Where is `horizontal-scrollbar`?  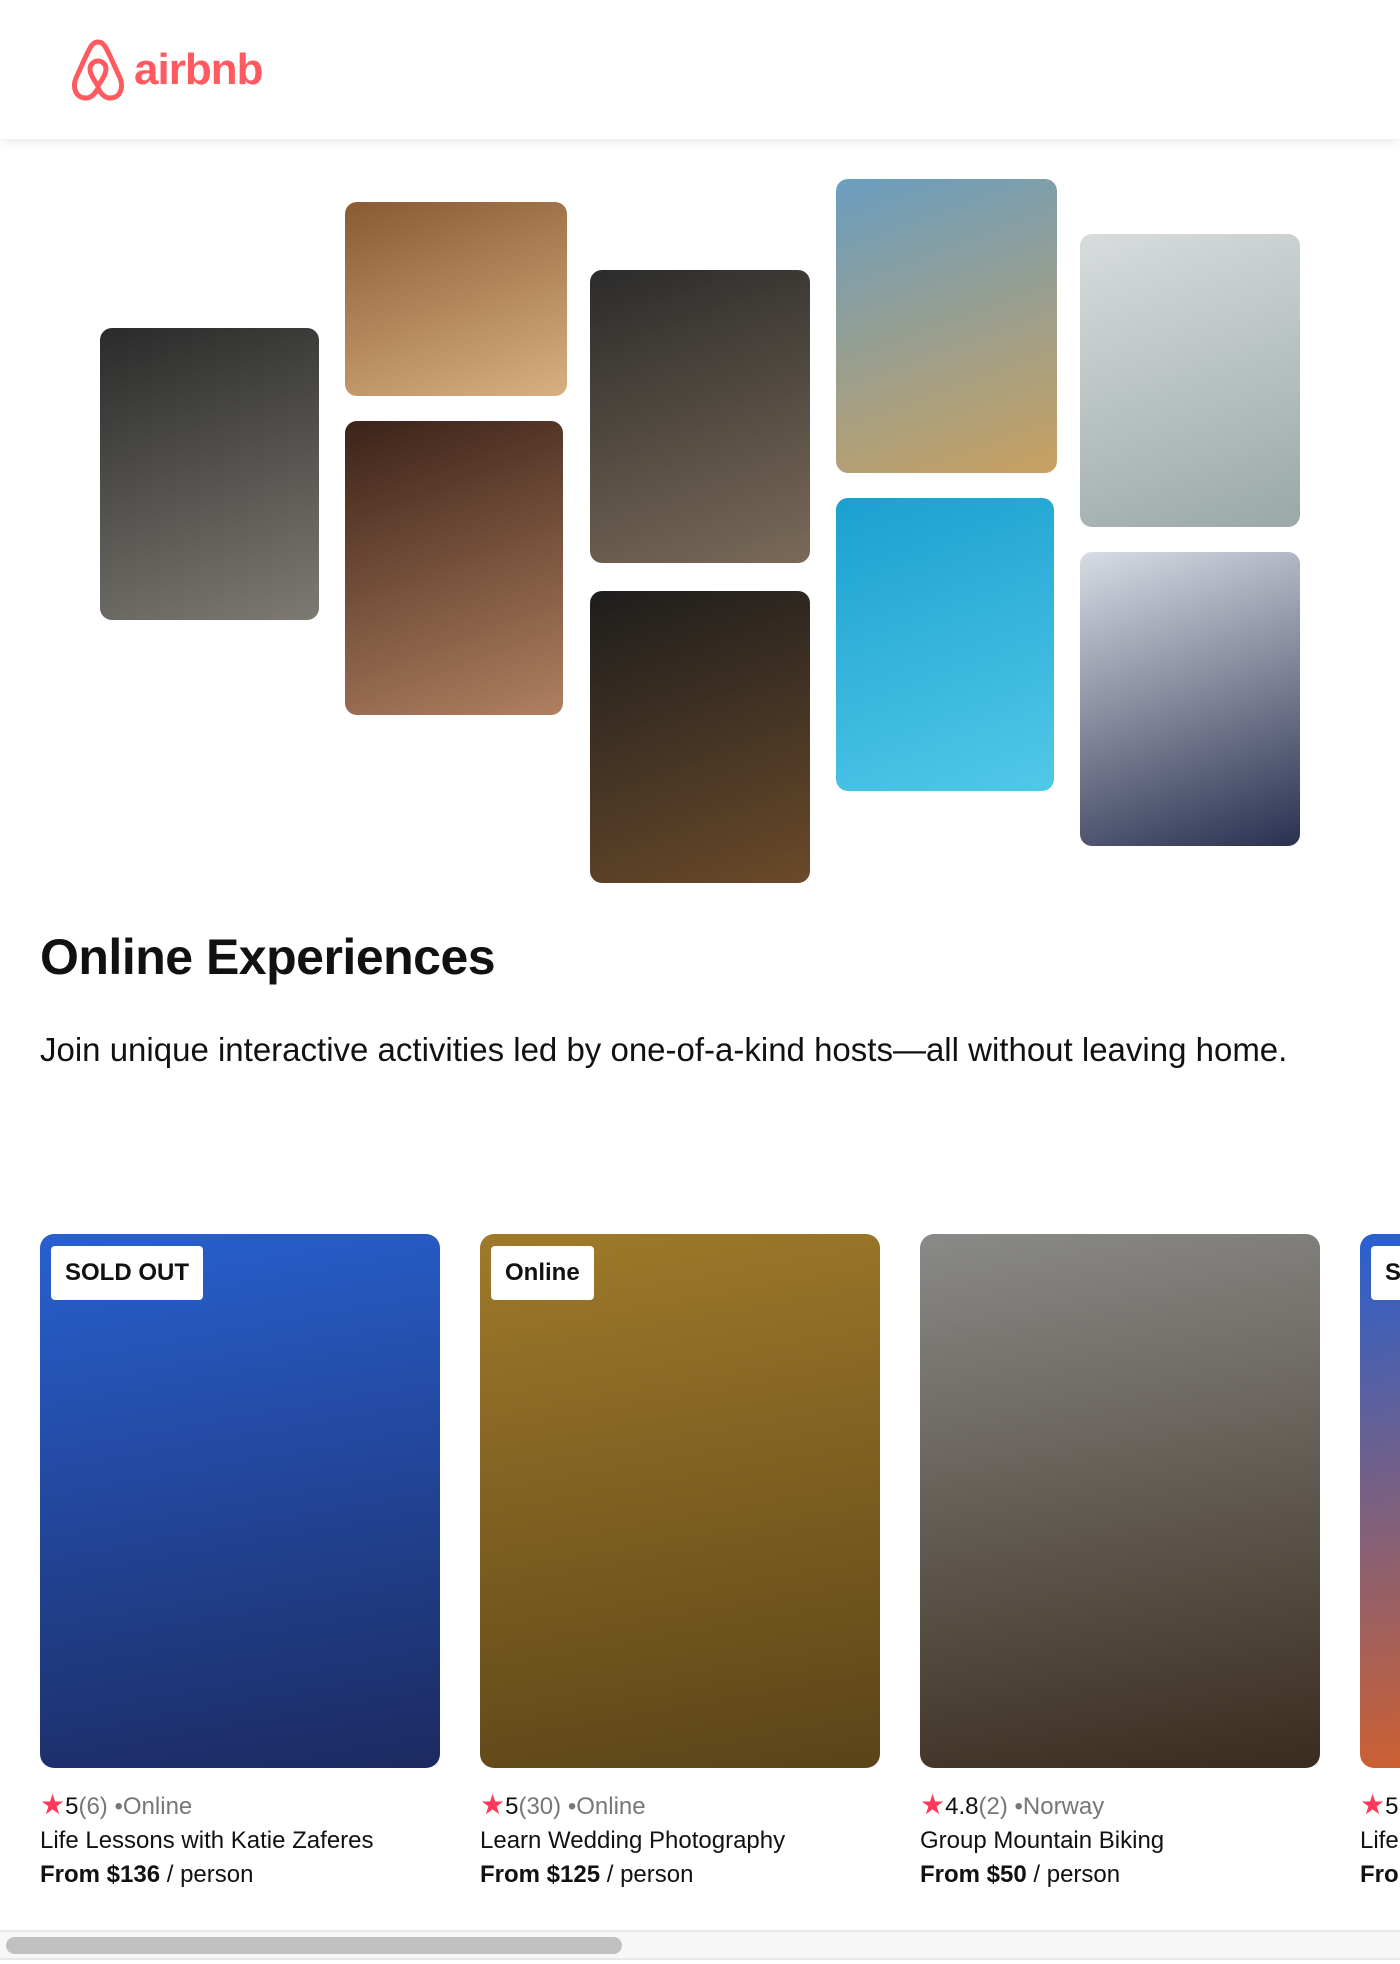
horizontal-scrollbar is located at coordinates (700, 1945).